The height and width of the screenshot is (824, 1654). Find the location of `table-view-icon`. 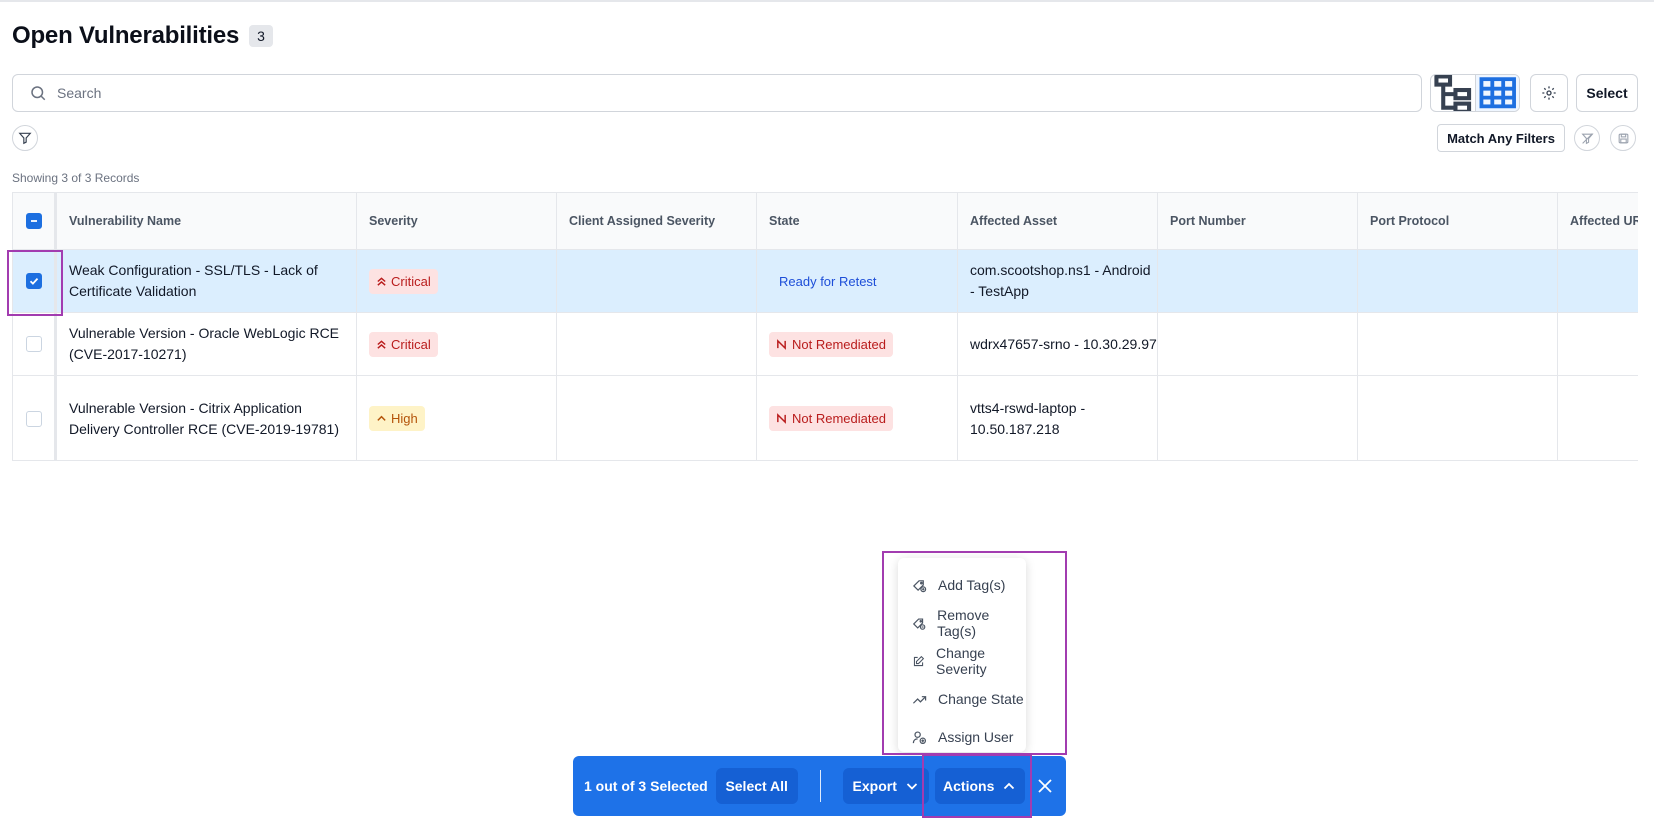

table-view-icon is located at coordinates (1497, 93).